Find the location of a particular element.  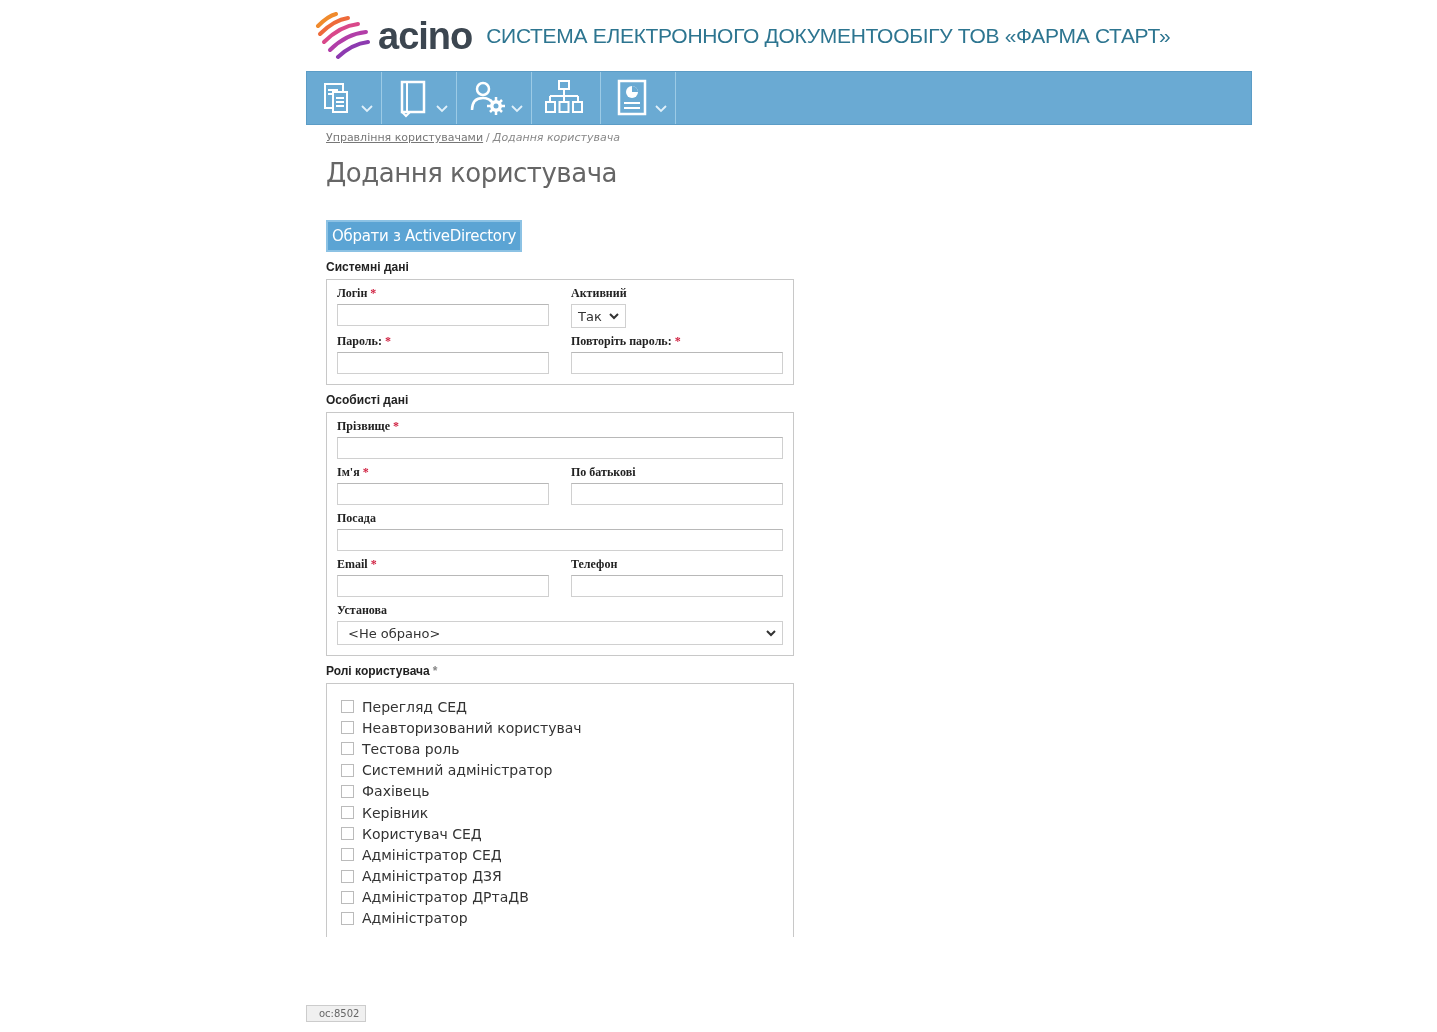

breadcrumb-current: Додання користувача is located at coordinates (556, 137).